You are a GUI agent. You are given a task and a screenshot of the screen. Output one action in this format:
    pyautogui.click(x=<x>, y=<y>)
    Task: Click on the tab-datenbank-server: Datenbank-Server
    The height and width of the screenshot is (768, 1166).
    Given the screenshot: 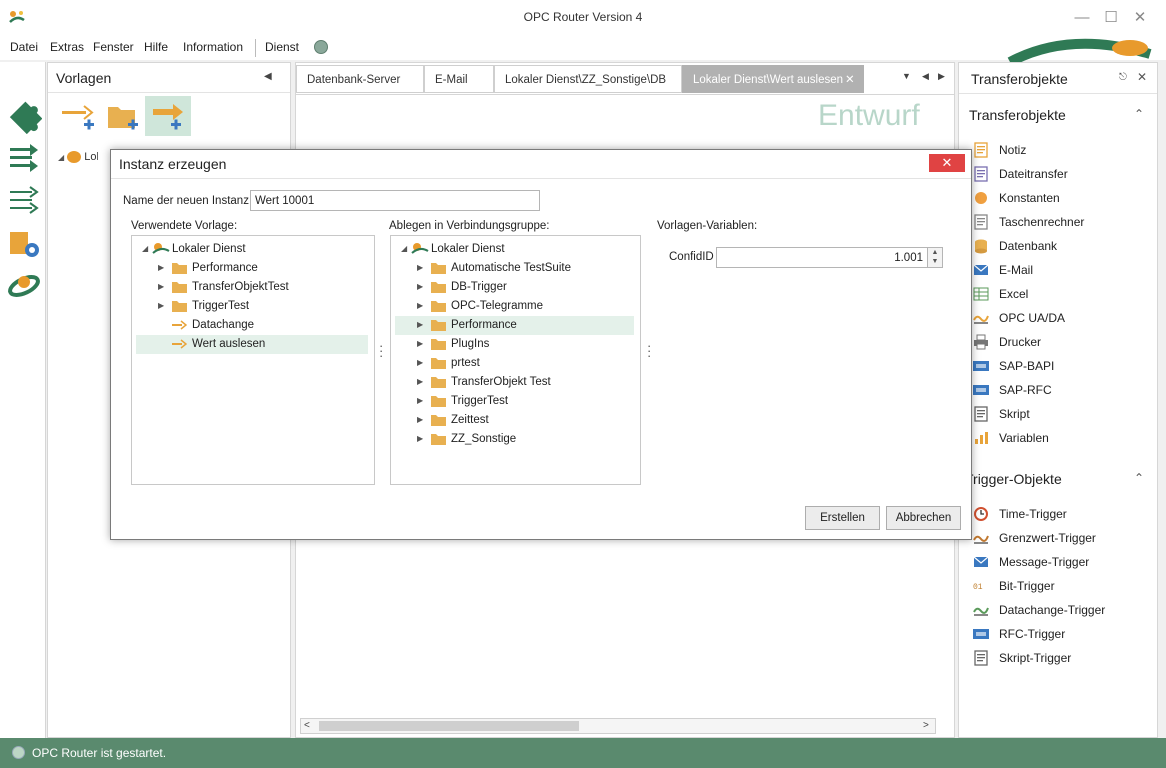 What is the action you would take?
    pyautogui.click(x=360, y=79)
    